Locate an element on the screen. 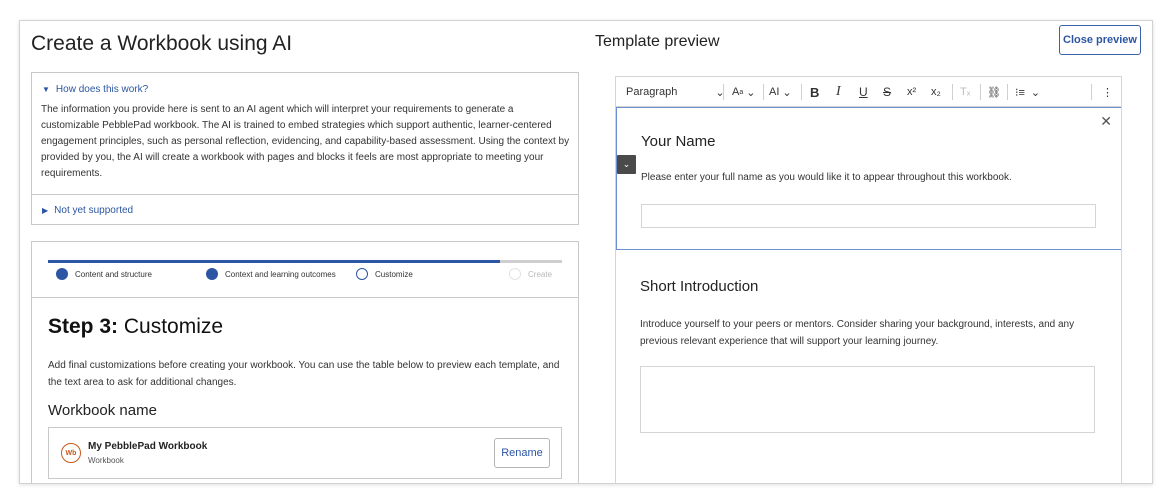  progress-fill is located at coordinates (274, 261).